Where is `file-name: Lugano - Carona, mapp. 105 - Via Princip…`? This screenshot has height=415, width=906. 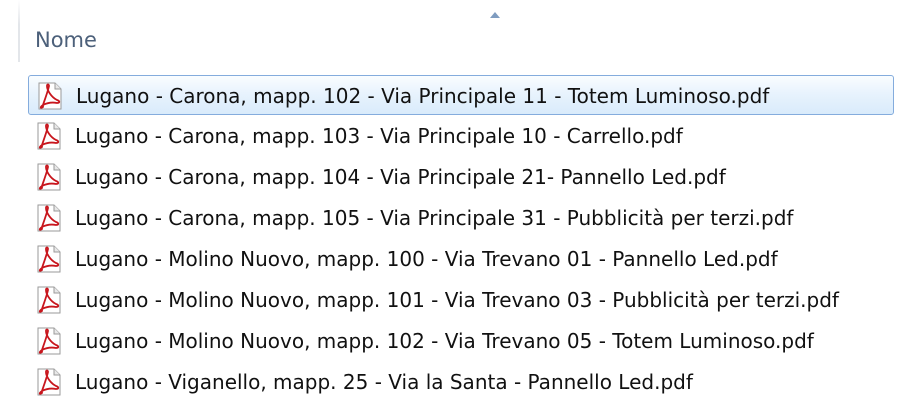
file-name: Lugano - Carona, mapp. 105 - Via Princip… is located at coordinates (434, 218).